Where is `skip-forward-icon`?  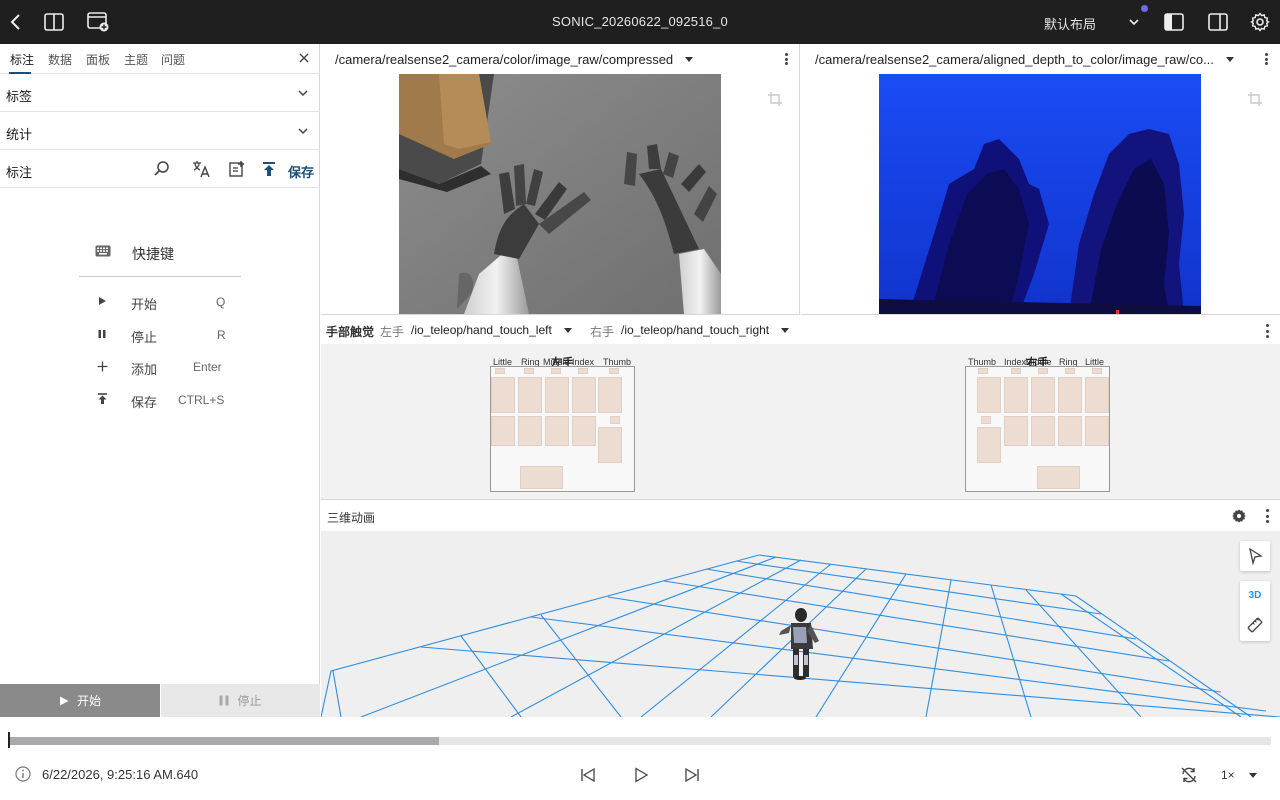 skip-forward-icon is located at coordinates (692, 775).